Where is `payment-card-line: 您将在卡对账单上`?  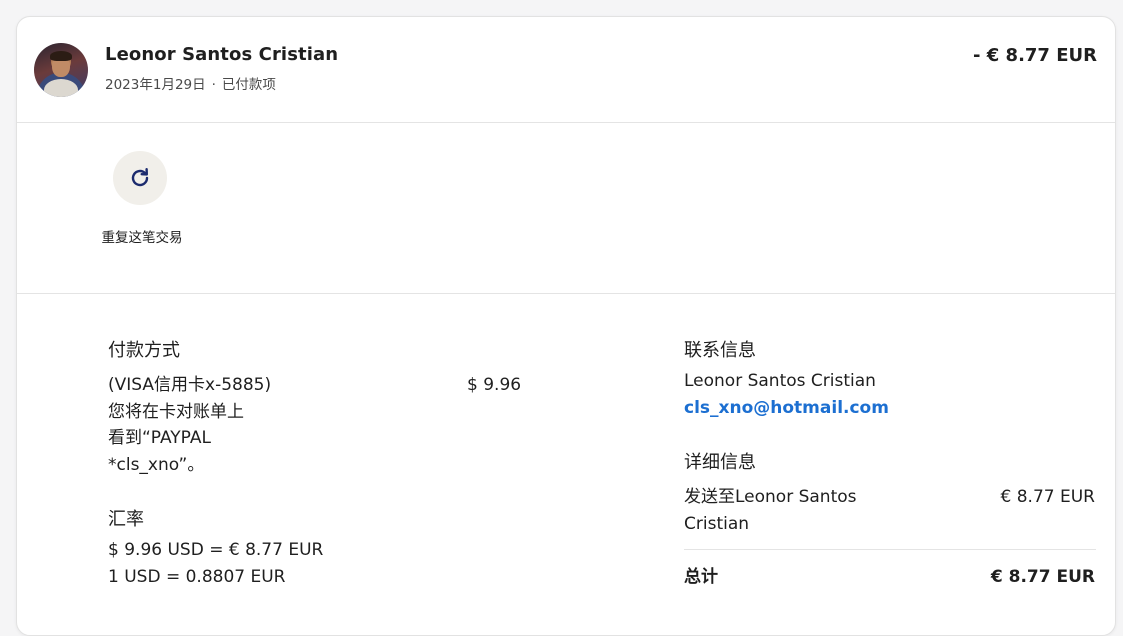 payment-card-line: 您将在卡对账单上 is located at coordinates (176, 411).